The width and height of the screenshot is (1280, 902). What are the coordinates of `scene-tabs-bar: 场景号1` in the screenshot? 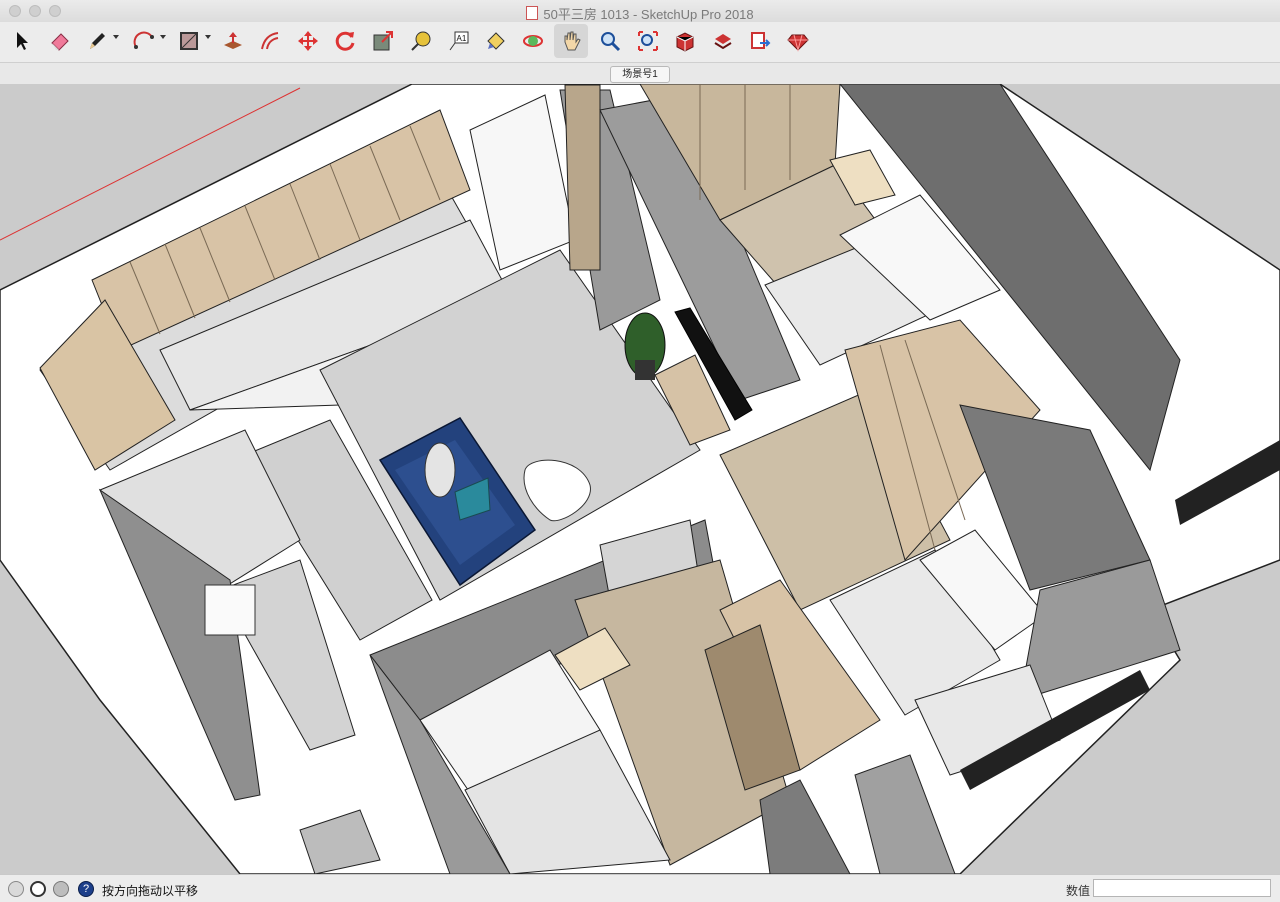 It's located at (640, 74).